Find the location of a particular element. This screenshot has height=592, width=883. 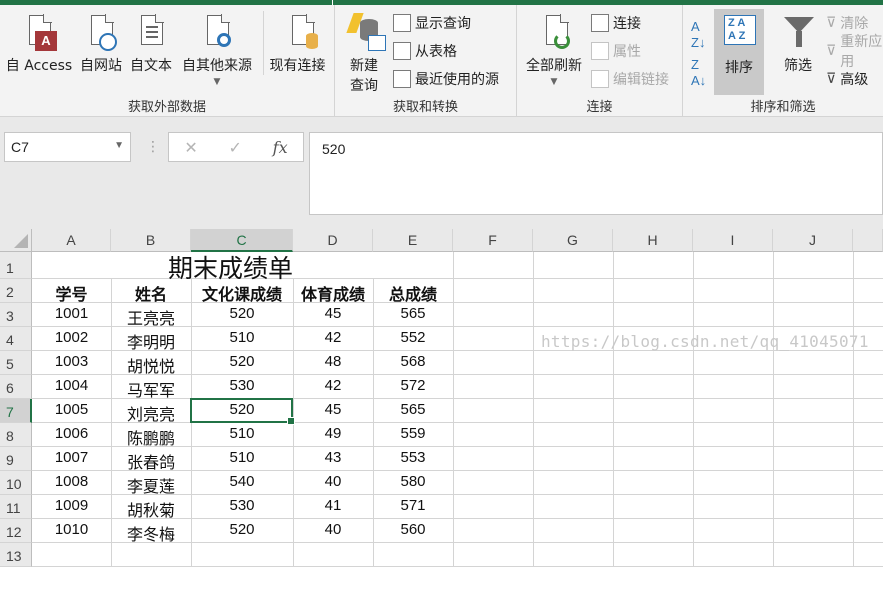

existing-connections-button: 现有连接 is located at coordinates (297, 43).